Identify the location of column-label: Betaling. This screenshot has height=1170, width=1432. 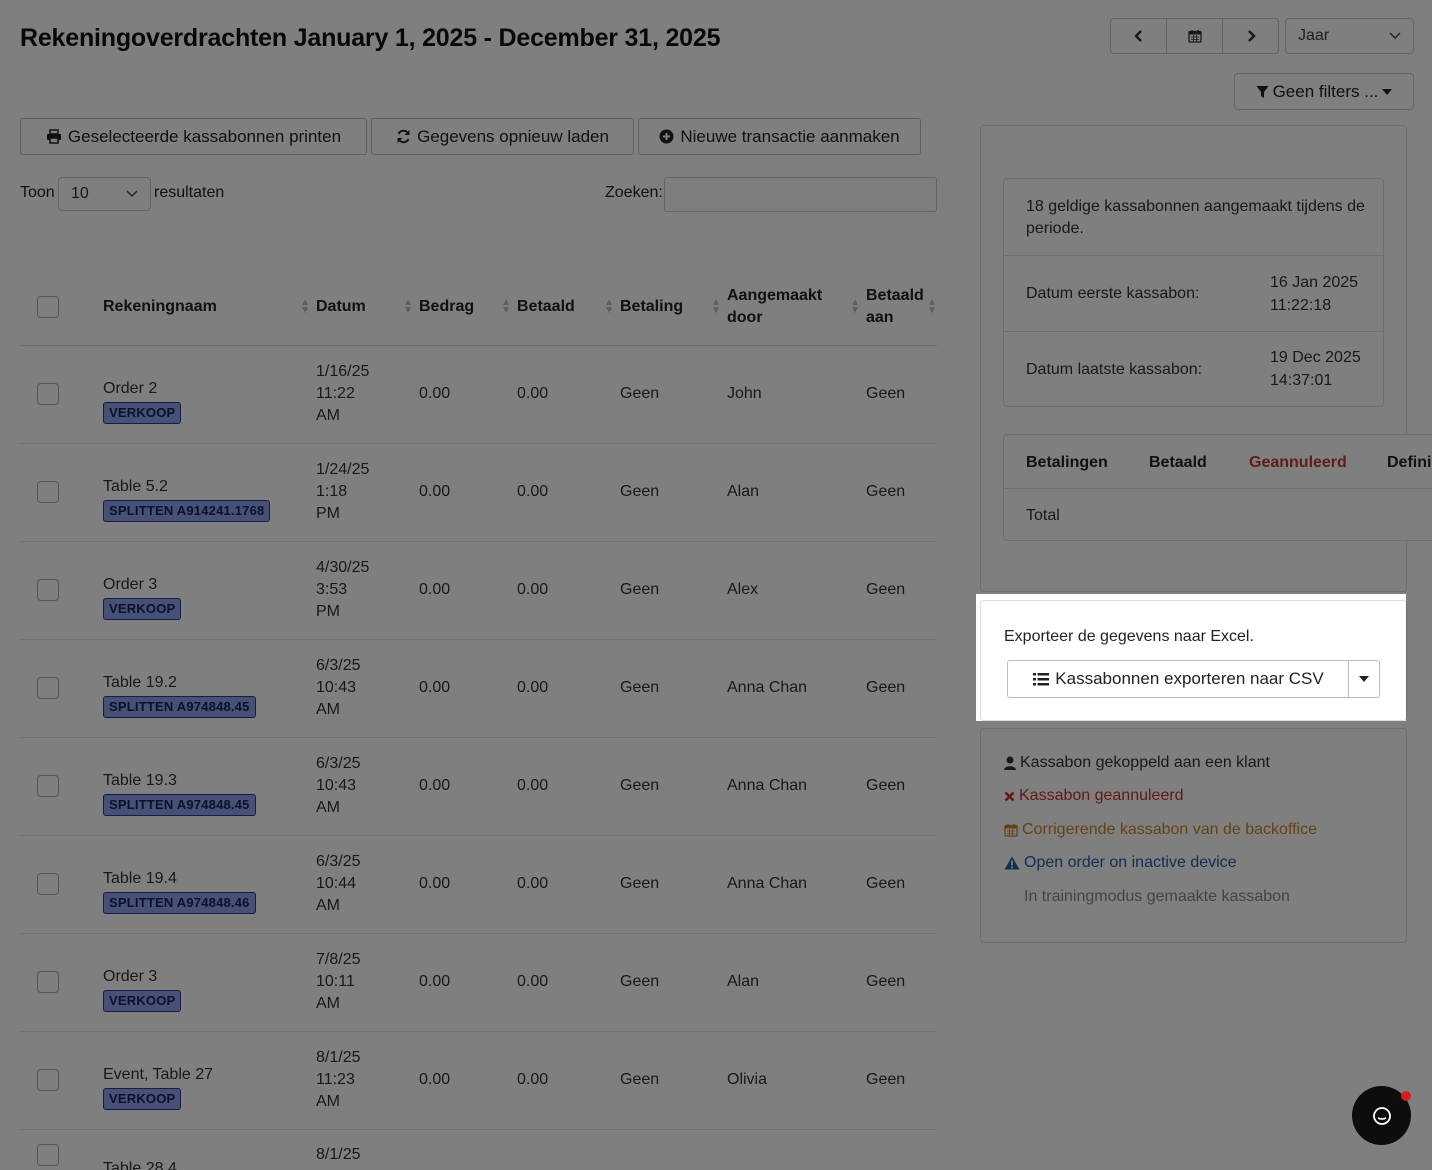
(652, 307).